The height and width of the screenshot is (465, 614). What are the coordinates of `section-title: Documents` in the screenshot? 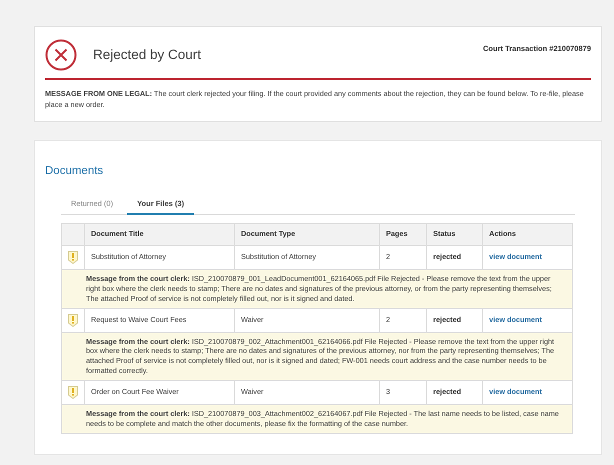 It's located at (74, 171).